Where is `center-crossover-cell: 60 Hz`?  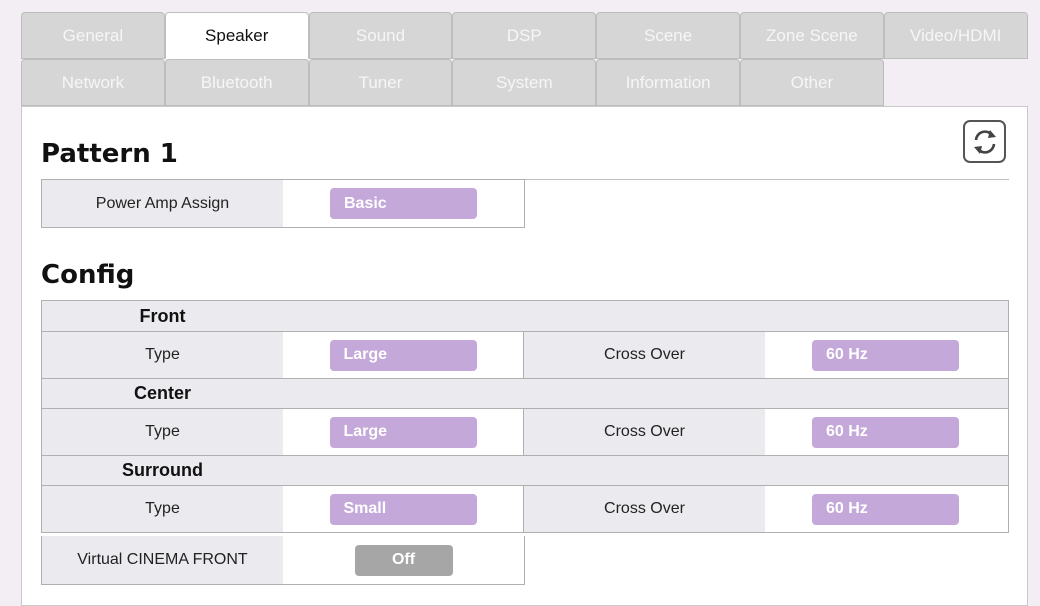 center-crossover-cell: 60 Hz is located at coordinates (885, 432).